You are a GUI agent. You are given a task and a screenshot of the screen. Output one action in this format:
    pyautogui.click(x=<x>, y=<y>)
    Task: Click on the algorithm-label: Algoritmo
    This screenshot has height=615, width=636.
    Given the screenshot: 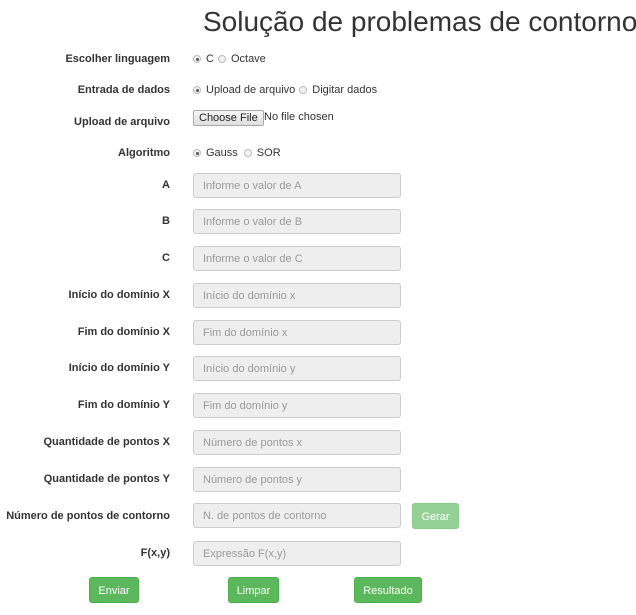 What is the action you would take?
    pyautogui.click(x=144, y=153)
    